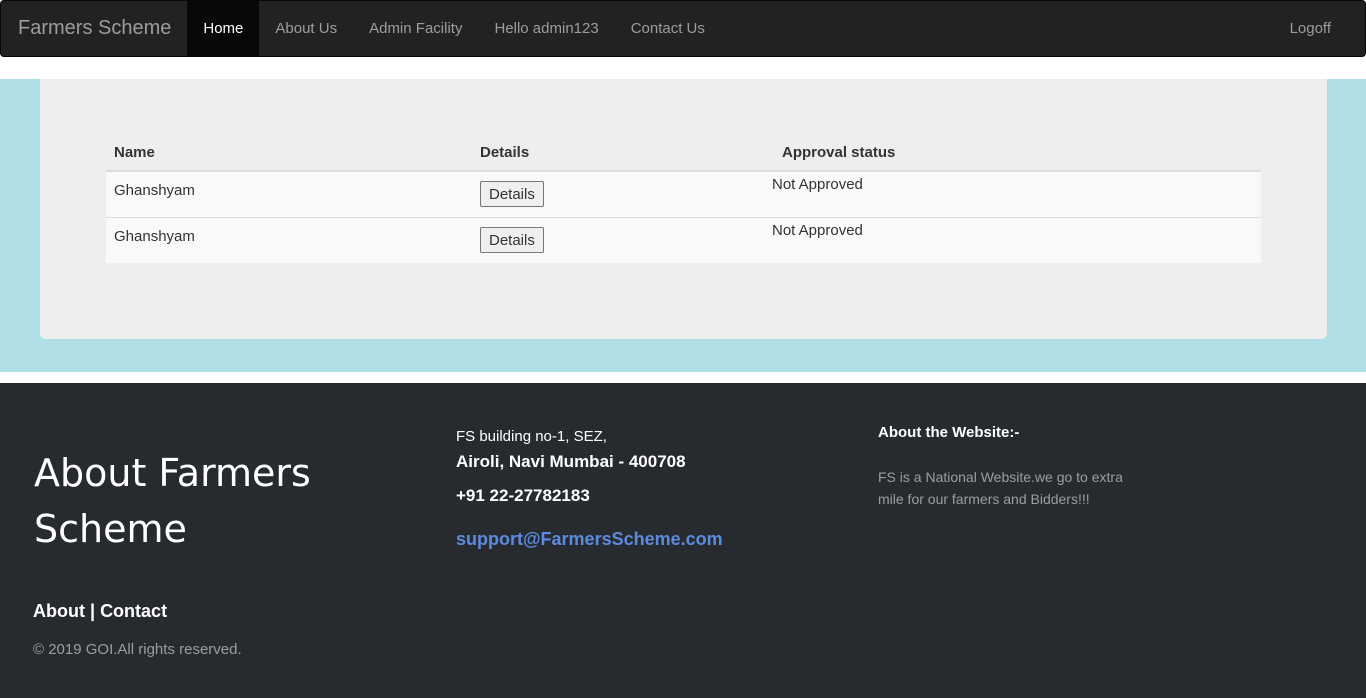  I want to click on footer-contact-link: Contact, so click(133, 611).